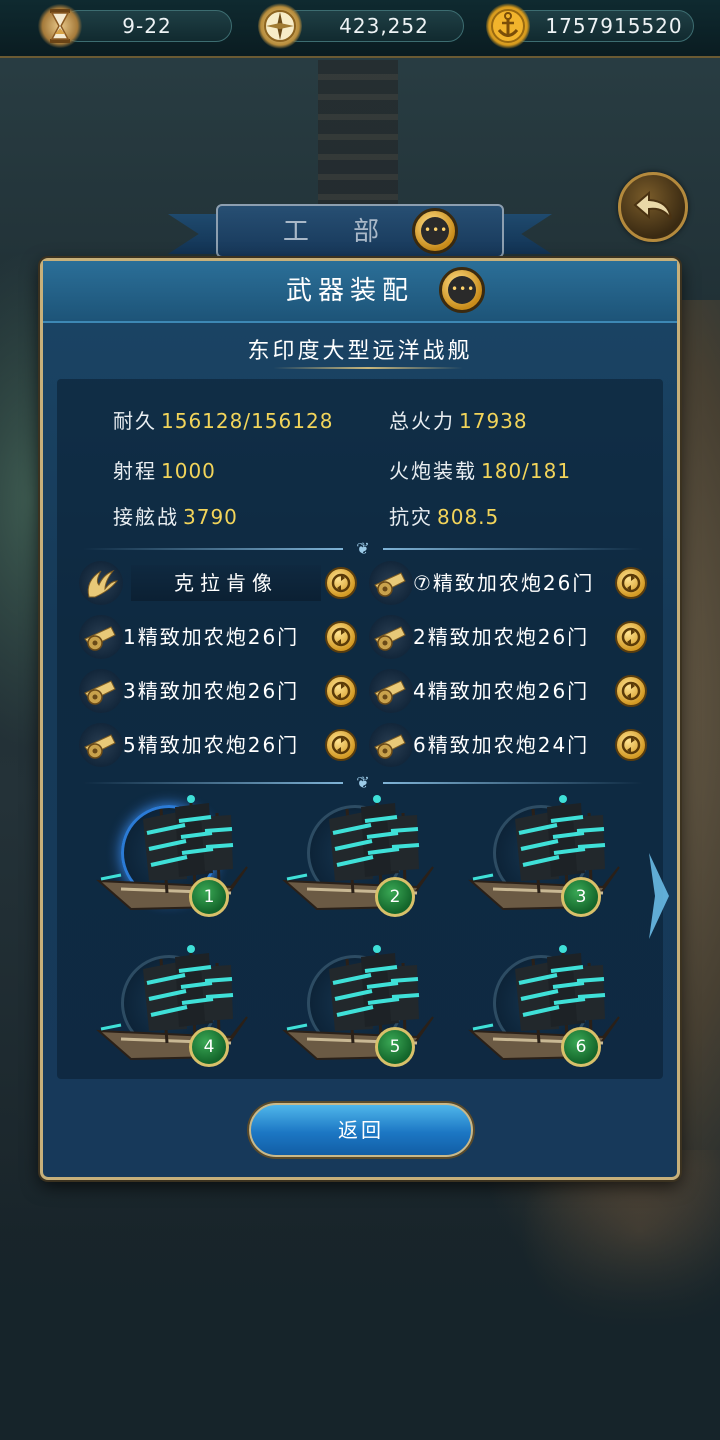 This screenshot has width=720, height=1440. I want to click on stat-boarding-value: 3790, so click(210, 517).